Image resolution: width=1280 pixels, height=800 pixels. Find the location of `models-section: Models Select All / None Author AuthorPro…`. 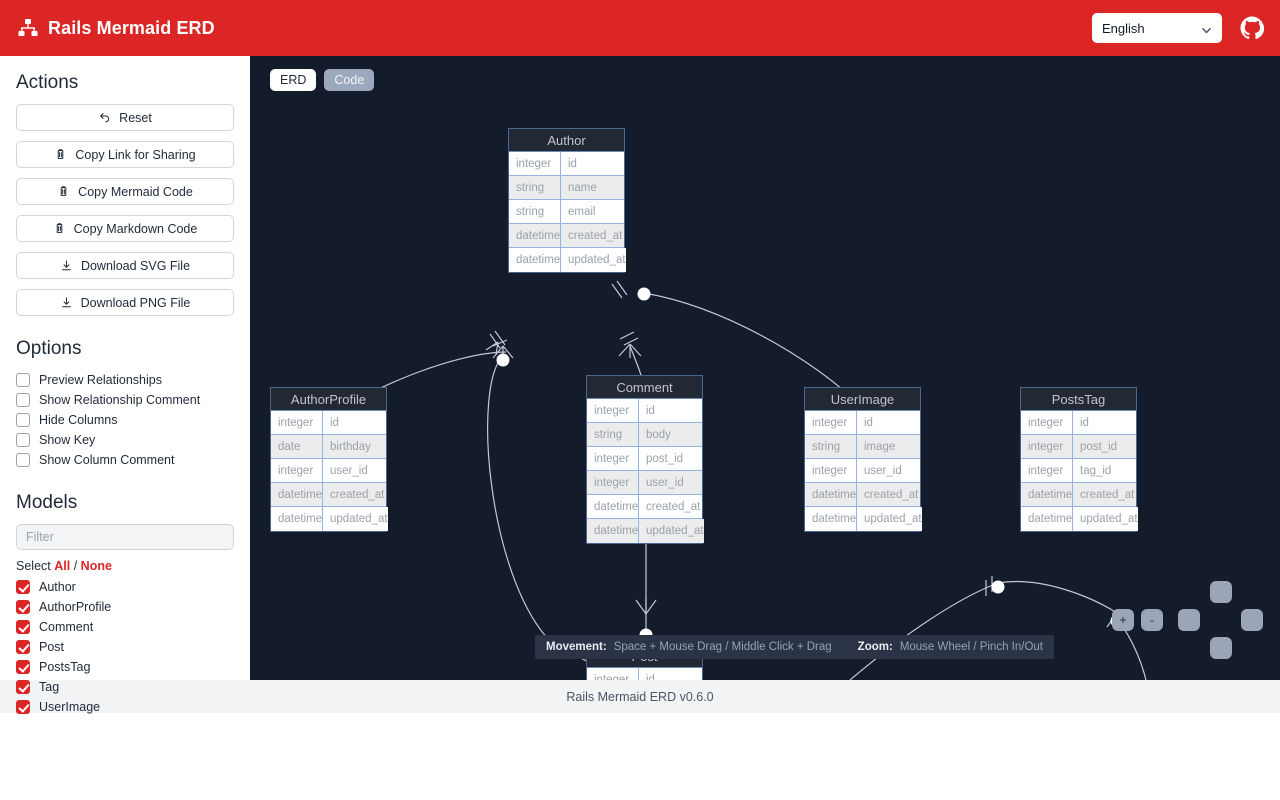

models-section: Models Select All / None Author AuthorPro… is located at coordinates (125, 604).